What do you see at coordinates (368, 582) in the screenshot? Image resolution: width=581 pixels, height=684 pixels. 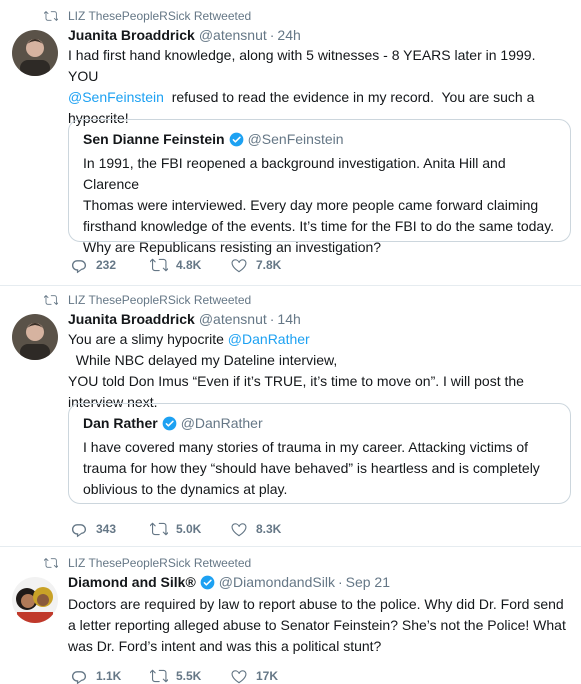 I see `tweet-time: Sep 21` at bounding box center [368, 582].